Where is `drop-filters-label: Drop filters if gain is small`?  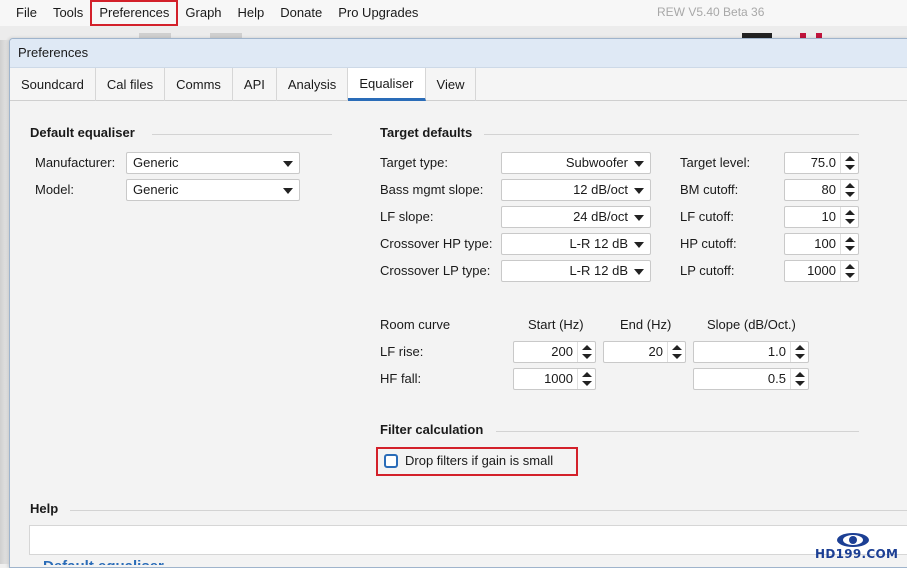 drop-filters-label: Drop filters if gain is small is located at coordinates (479, 461).